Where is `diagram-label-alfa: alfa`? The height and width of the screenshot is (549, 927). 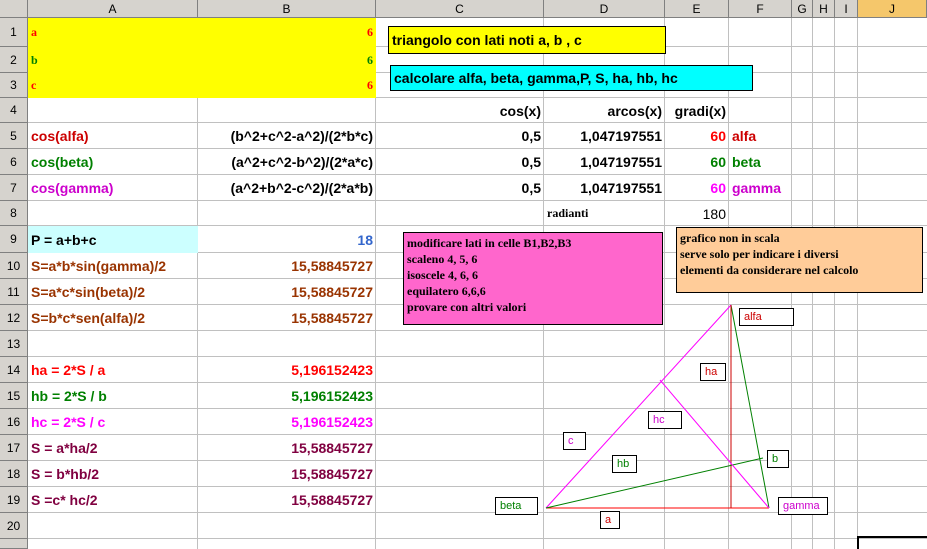
diagram-label-alfa: alfa is located at coordinates (766, 317).